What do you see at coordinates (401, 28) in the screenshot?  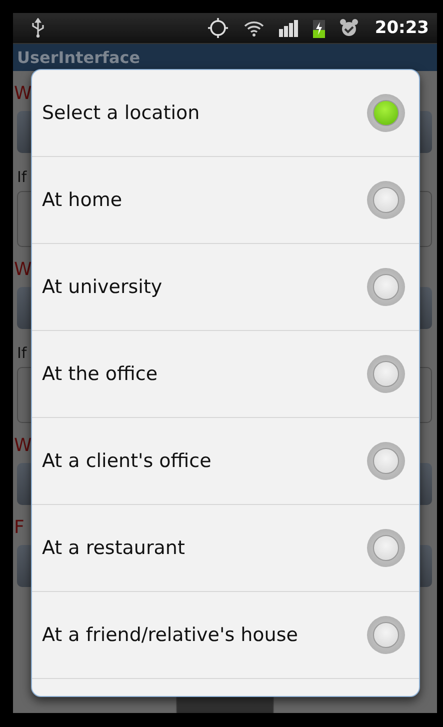 I see `clock-time: 20:23` at bounding box center [401, 28].